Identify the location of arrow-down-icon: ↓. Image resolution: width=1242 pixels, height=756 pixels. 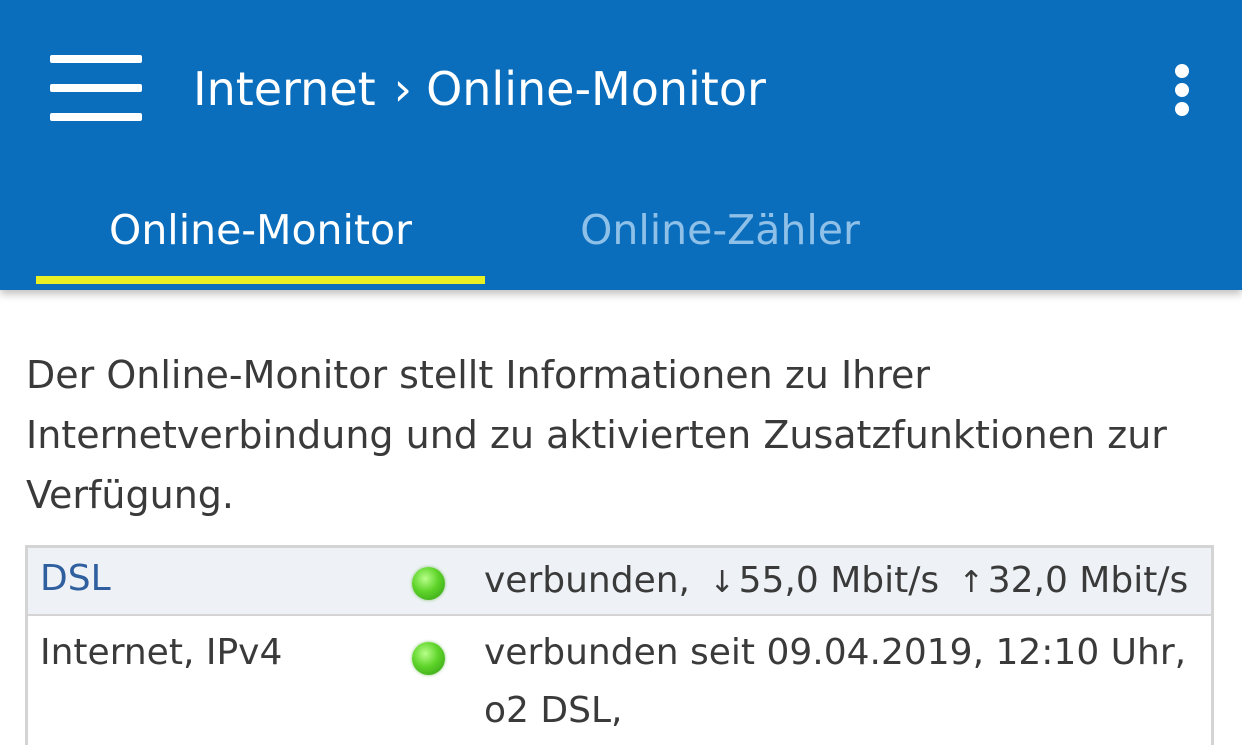
(722, 582).